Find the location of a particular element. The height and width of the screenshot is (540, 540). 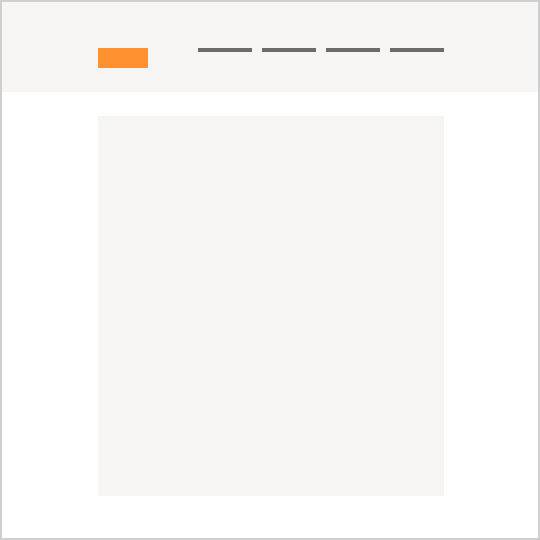

logo-block is located at coordinates (123, 58).